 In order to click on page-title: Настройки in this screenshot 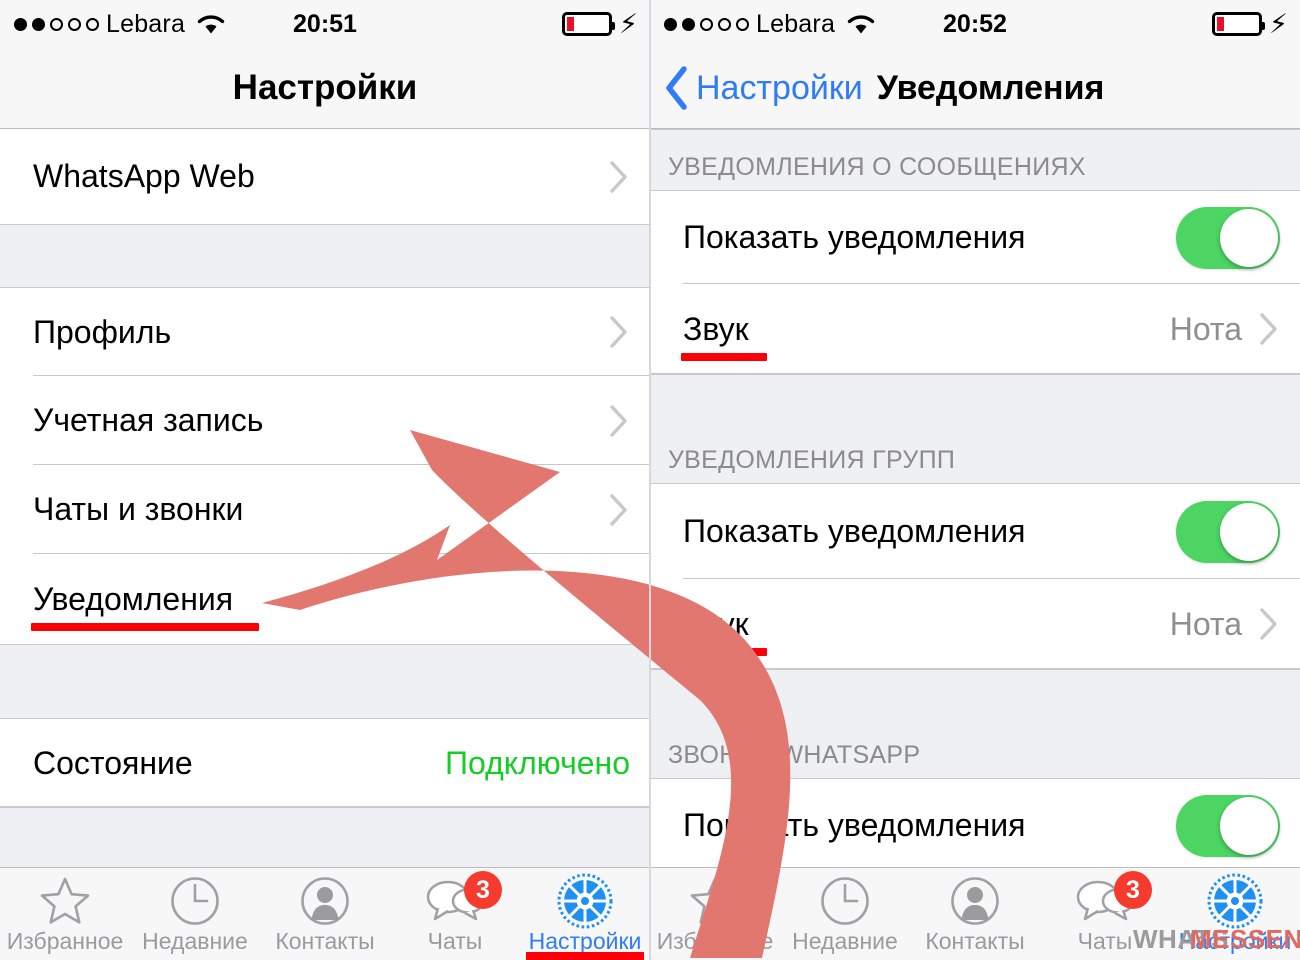, I will do `click(325, 87)`.